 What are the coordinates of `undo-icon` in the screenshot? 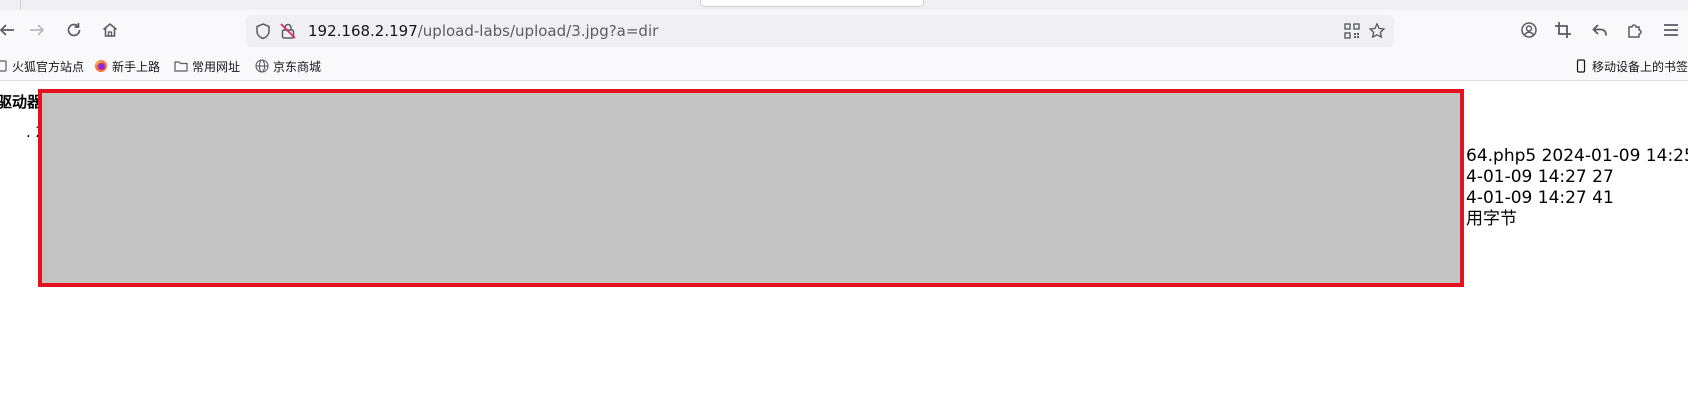 It's located at (1599, 30).